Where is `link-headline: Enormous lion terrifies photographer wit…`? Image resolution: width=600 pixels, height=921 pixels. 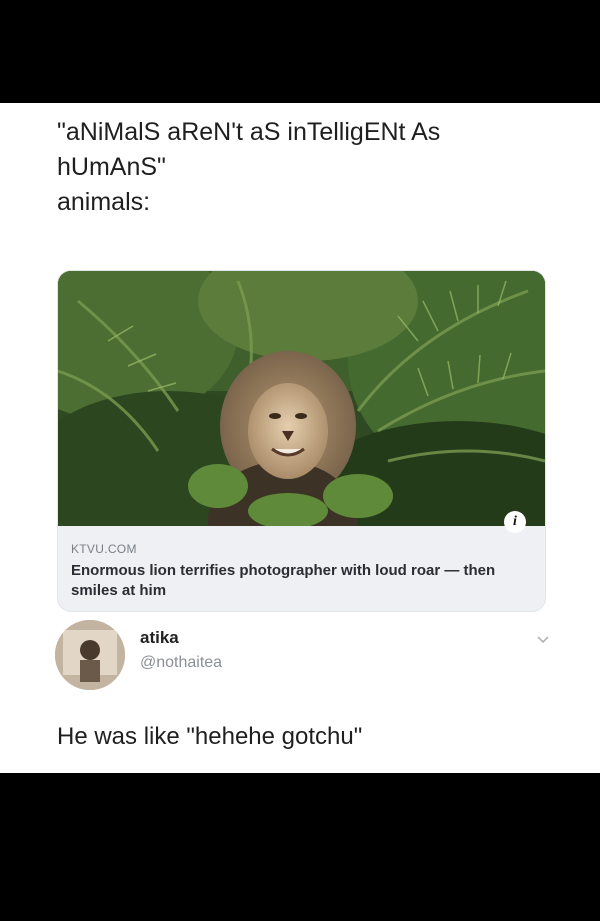 link-headline: Enormous lion terrifies photographer wit… is located at coordinates (303, 581).